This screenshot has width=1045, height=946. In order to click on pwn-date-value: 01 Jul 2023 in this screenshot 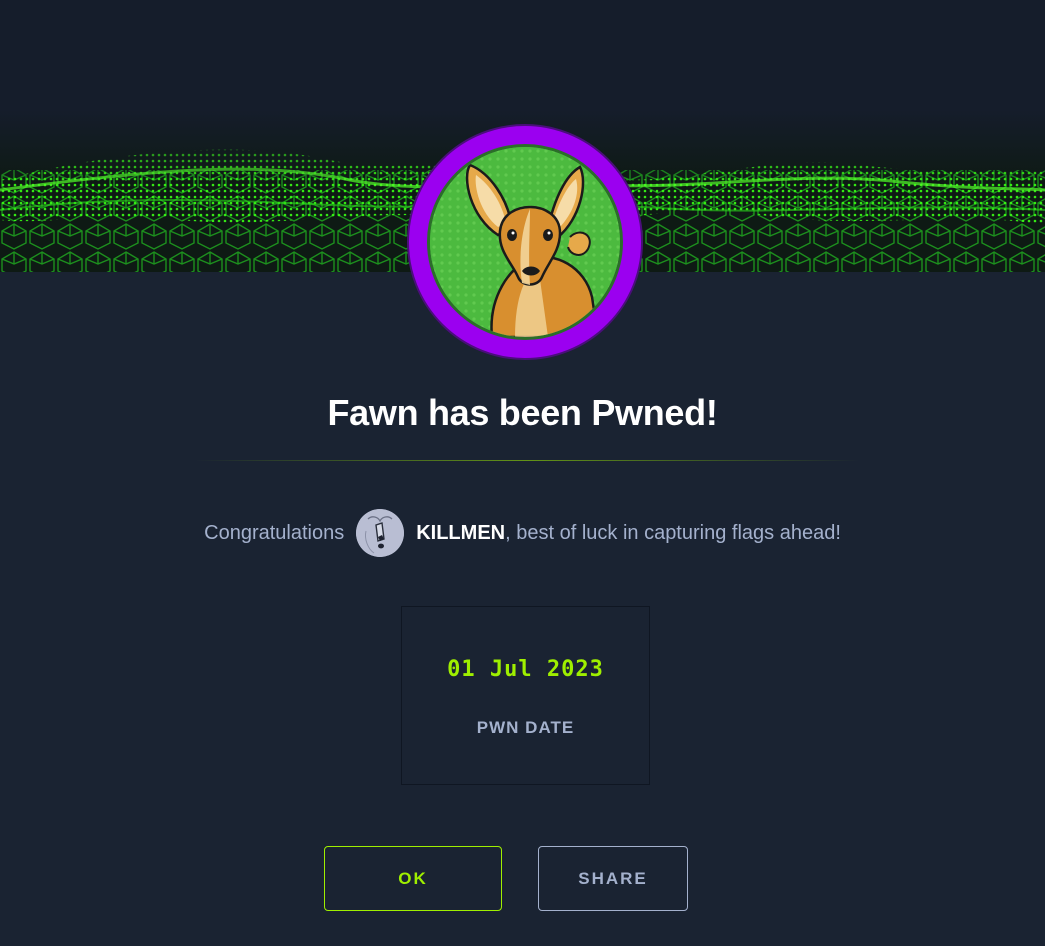, I will do `click(525, 669)`.